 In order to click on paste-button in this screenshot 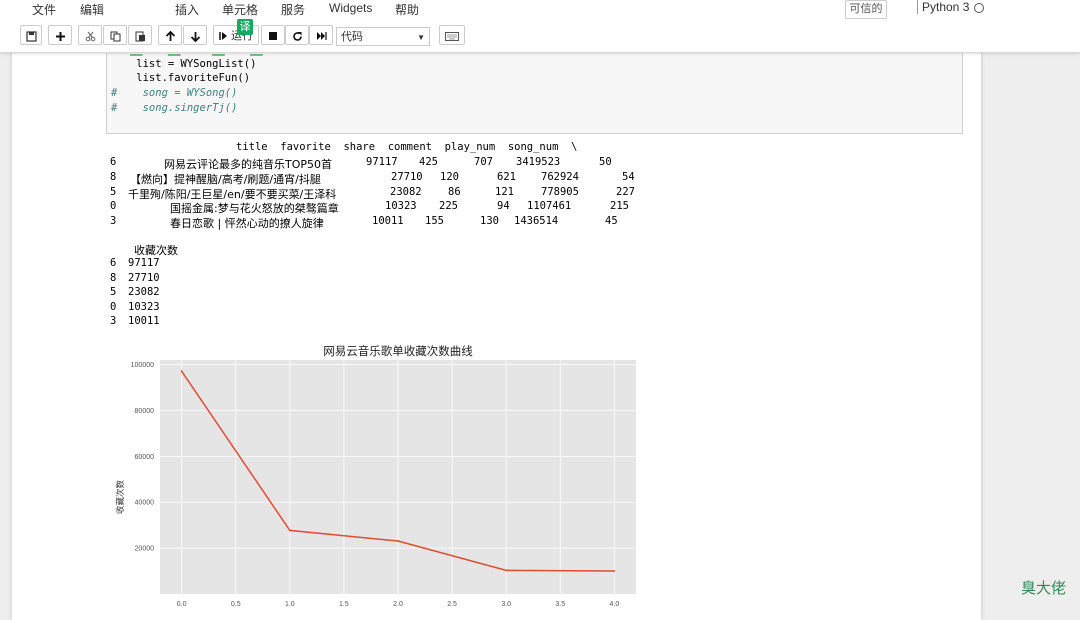, I will do `click(140, 35)`.